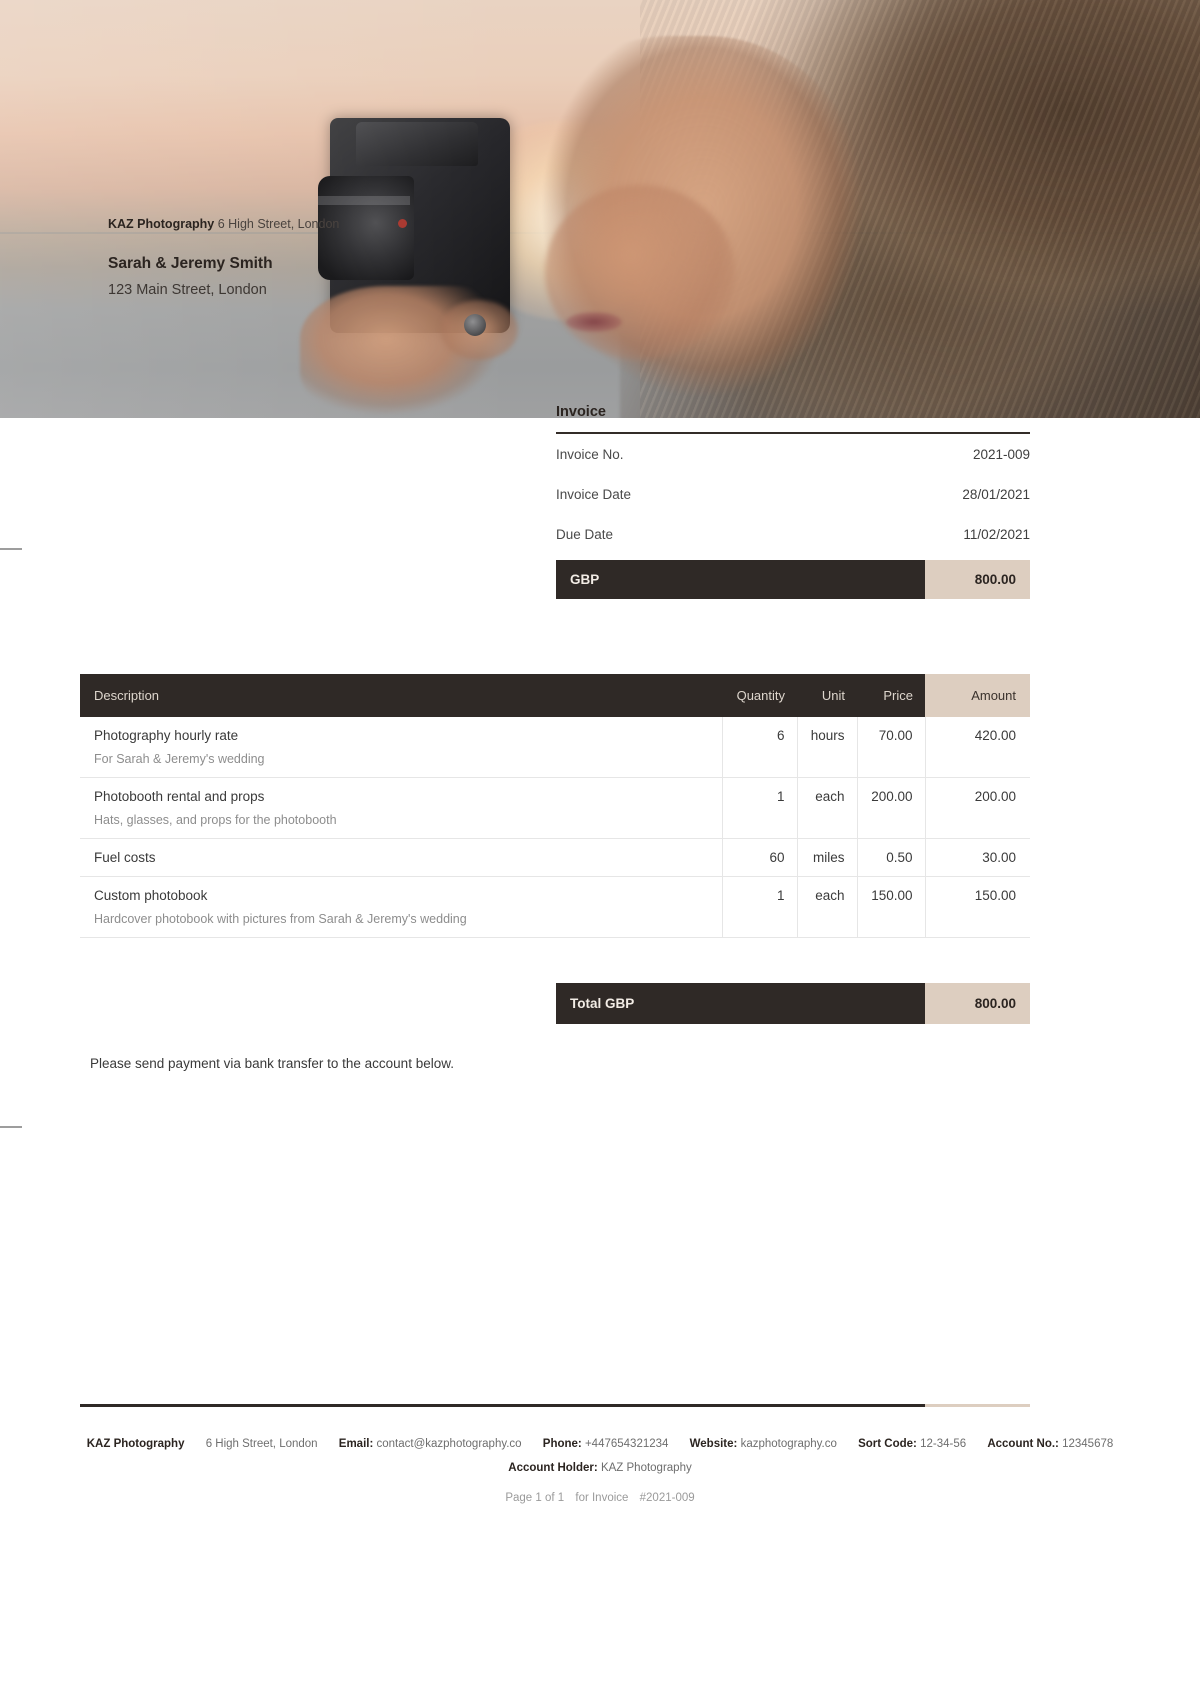 Image resolution: width=1200 pixels, height=1696 pixels. Describe the element at coordinates (977, 1405) in the screenshot. I see `footer-divider-accent` at that location.